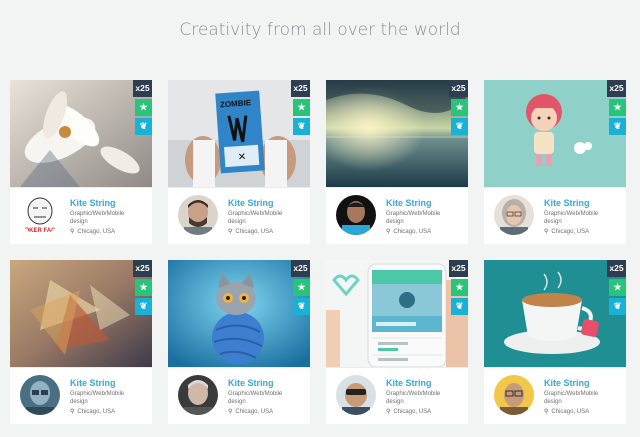 The image size is (640, 437). Describe the element at coordinates (239, 133) in the screenshot. I see `artwork-image: ZOMBIE ✕` at that location.